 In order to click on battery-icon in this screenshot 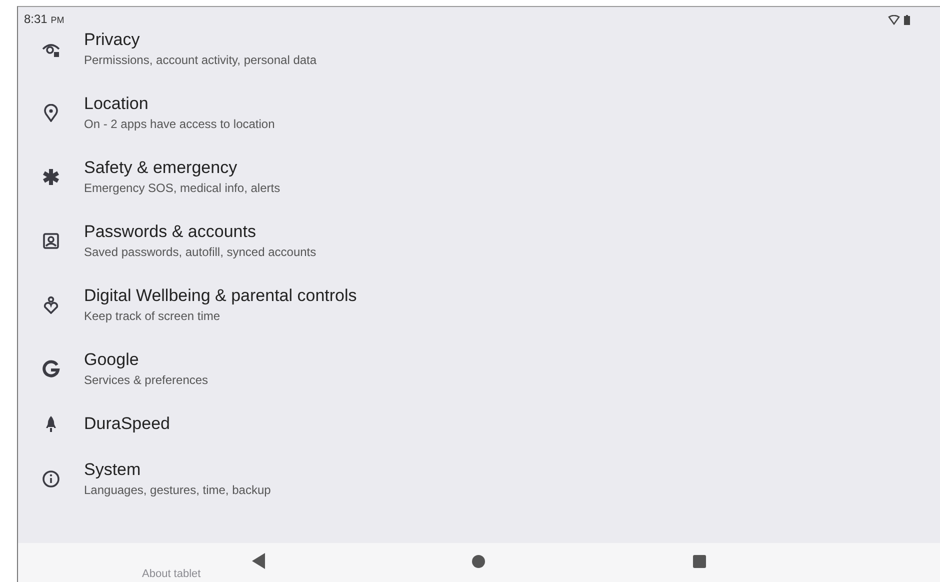, I will do `click(907, 19)`.